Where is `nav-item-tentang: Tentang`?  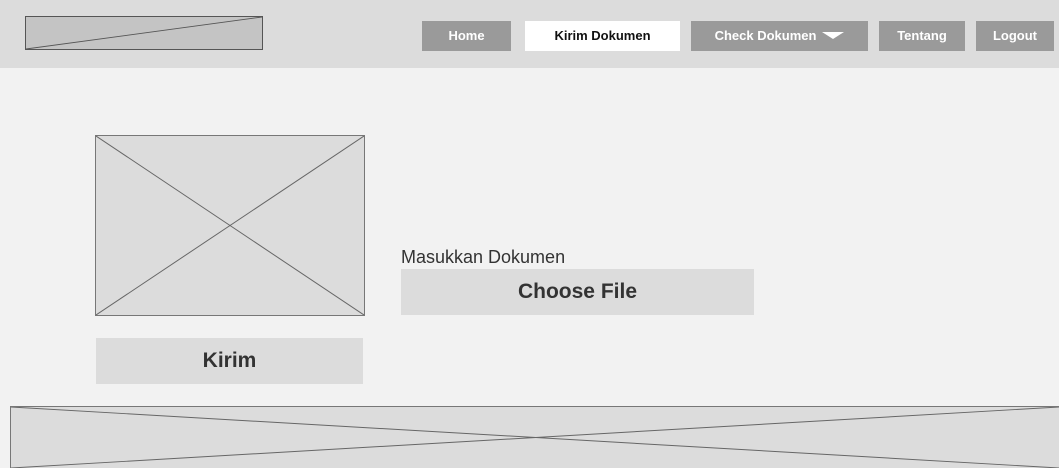
nav-item-tentang: Tentang is located at coordinates (922, 36).